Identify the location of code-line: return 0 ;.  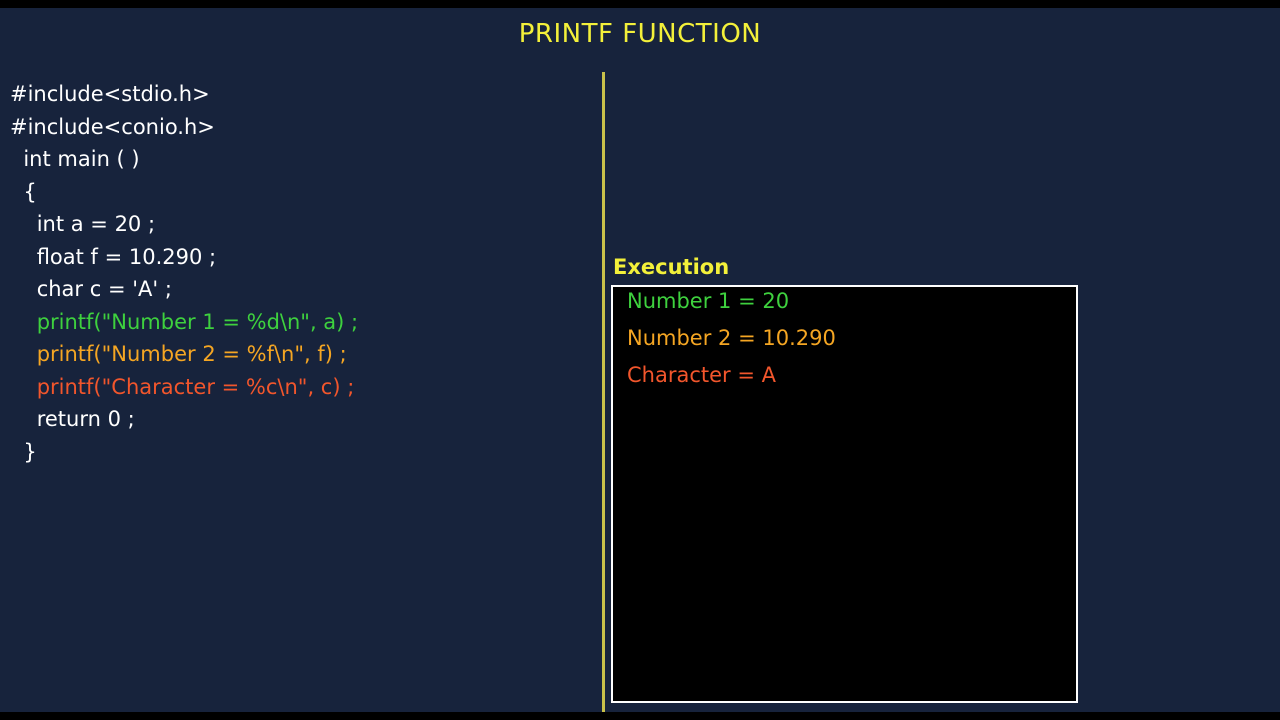
(72, 419).